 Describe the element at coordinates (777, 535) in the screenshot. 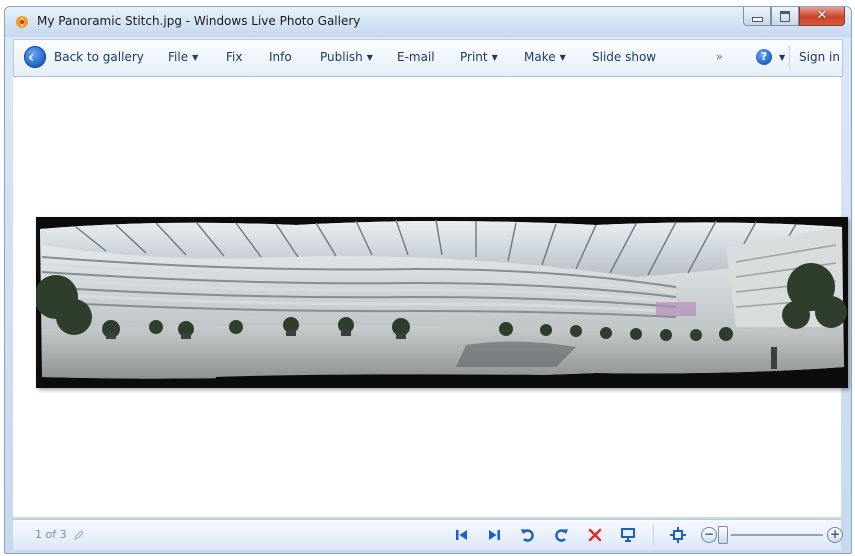

I see `zoom-slider-track` at that location.